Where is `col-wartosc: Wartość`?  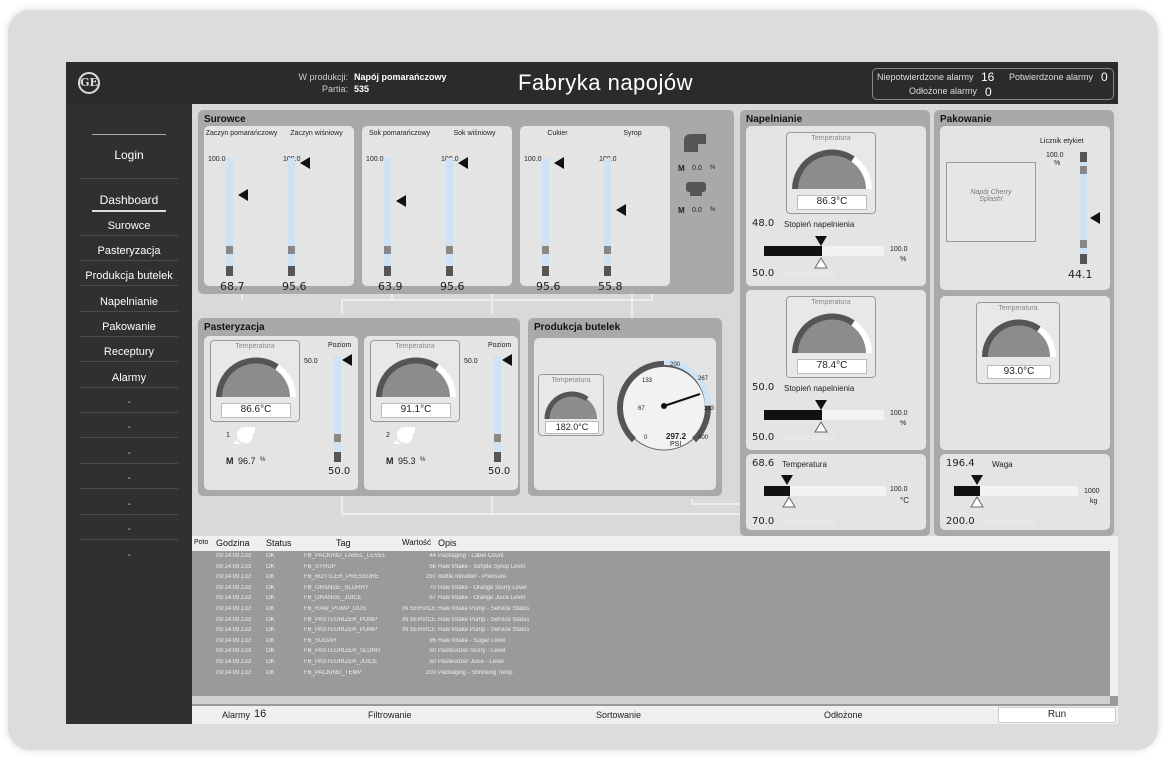
col-wartosc: Wartość is located at coordinates (416, 542).